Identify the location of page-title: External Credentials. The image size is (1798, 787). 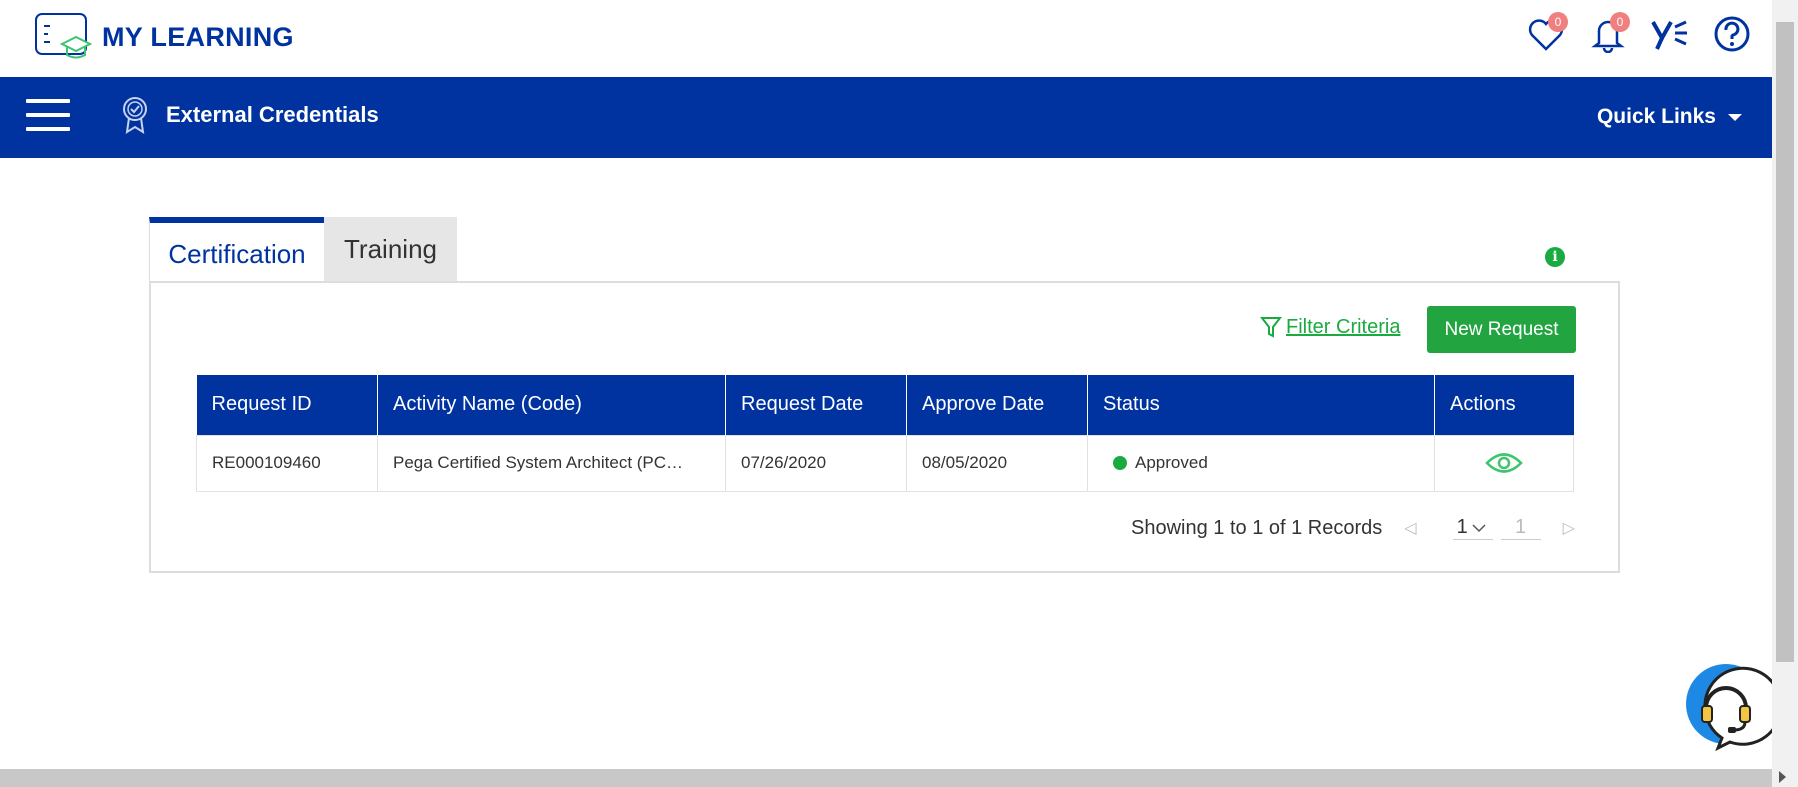
(272, 114).